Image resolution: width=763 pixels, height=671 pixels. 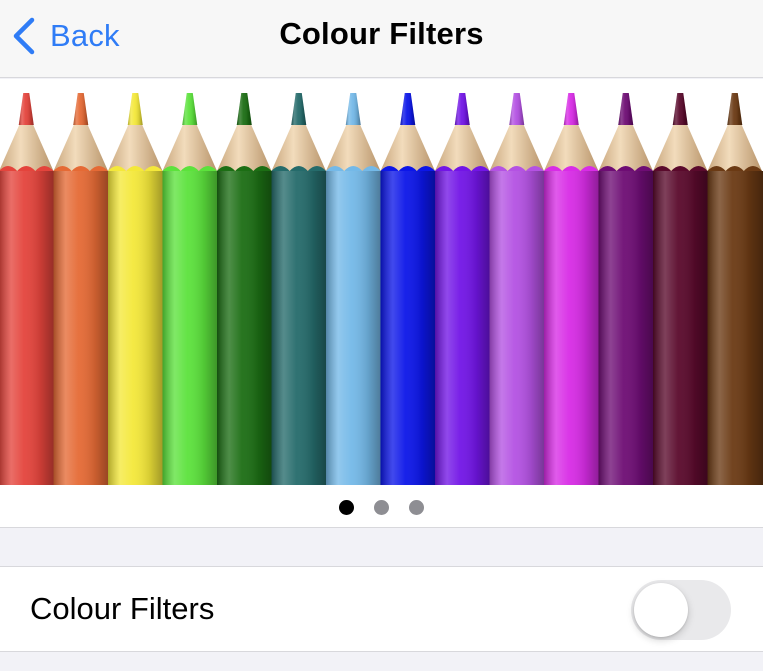 I want to click on colour-filters-row: Colour Filters, so click(x=381, y=609).